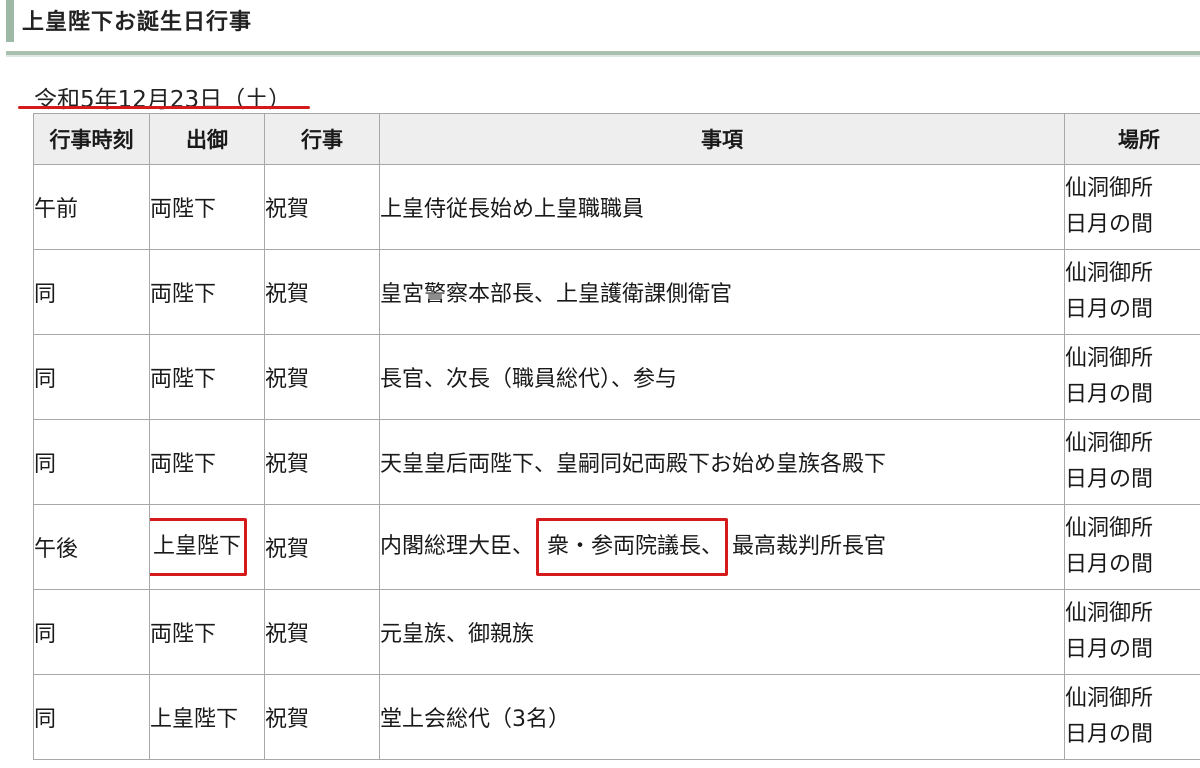 The width and height of the screenshot is (1200, 768). I want to click on item-text-after: 最高裁判所長官, so click(809, 546).